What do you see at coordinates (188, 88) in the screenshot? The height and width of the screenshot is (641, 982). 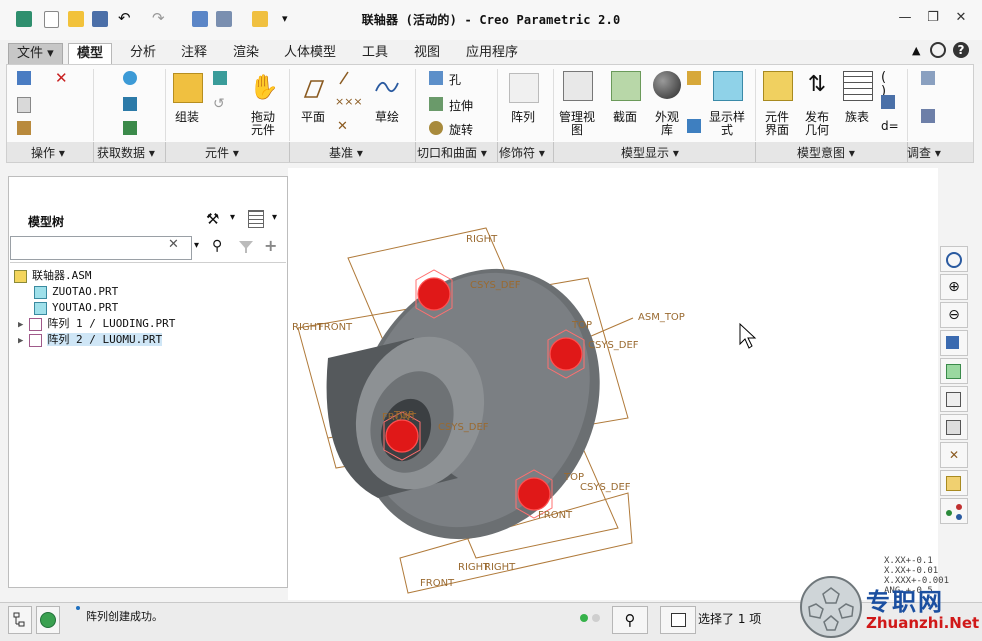 I see `assemble-icon` at bounding box center [188, 88].